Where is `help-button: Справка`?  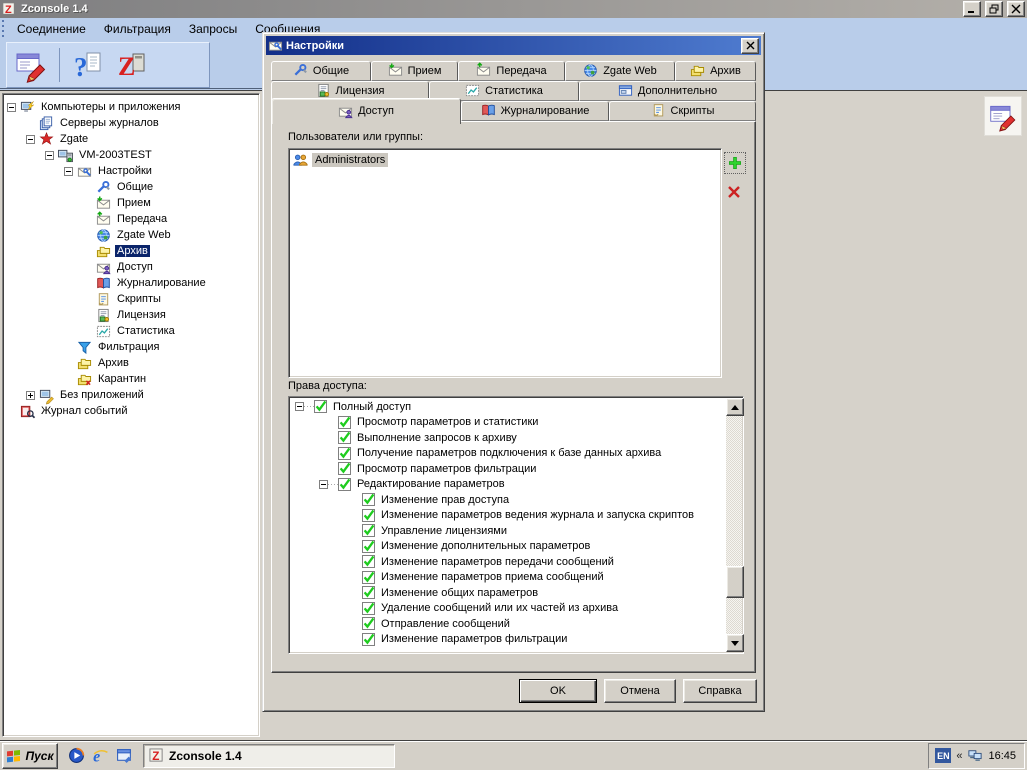 help-button: Справка is located at coordinates (720, 691).